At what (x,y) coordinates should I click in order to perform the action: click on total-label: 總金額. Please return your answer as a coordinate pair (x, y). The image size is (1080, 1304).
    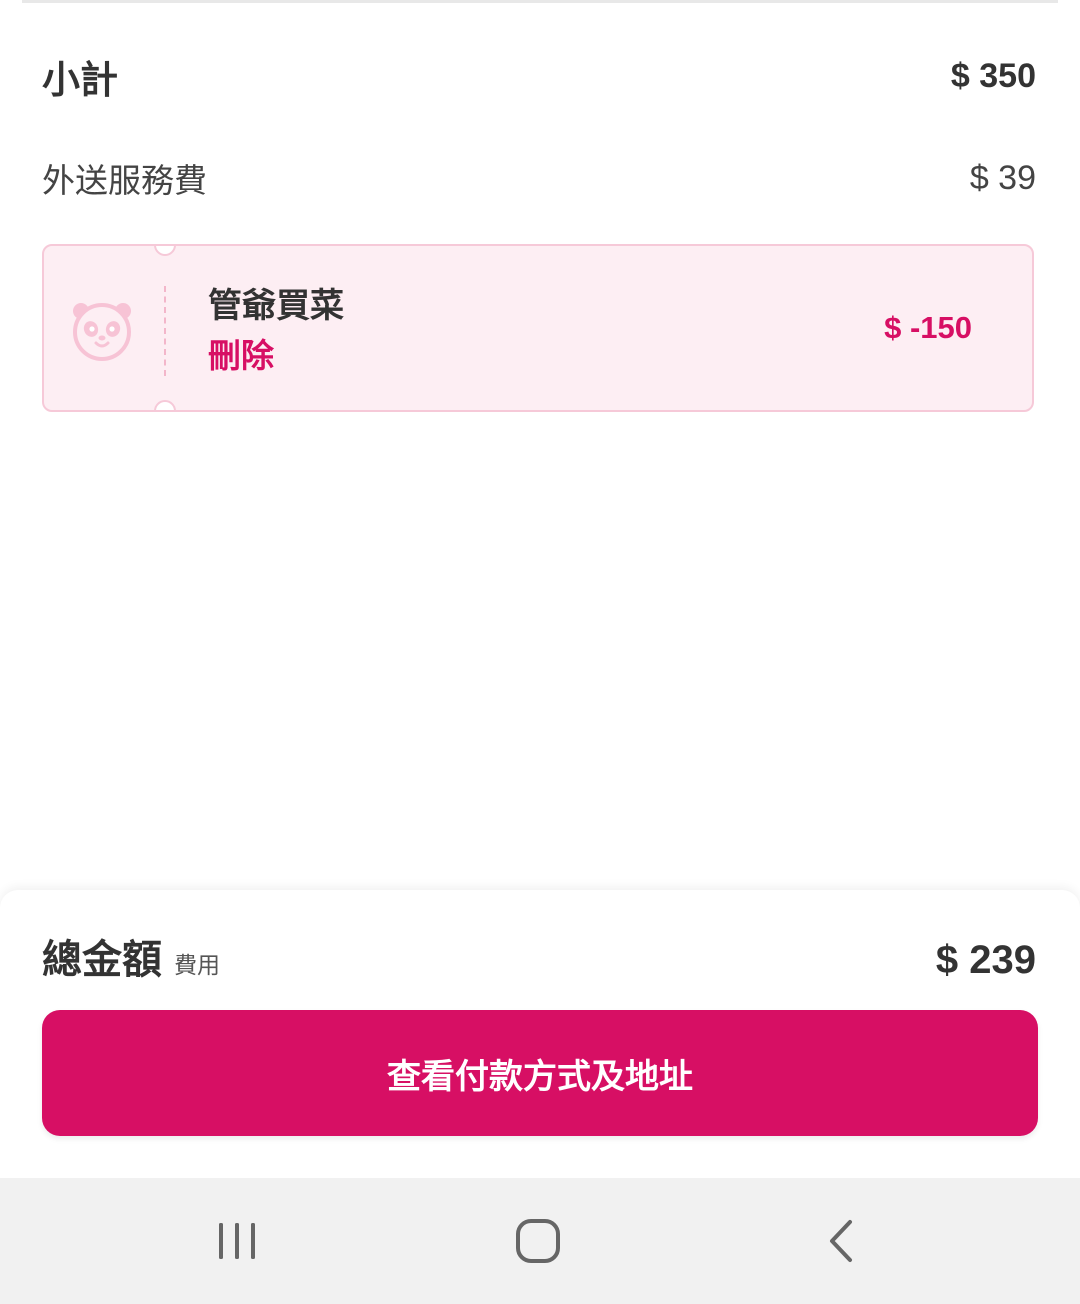
    Looking at the image, I should click on (102, 960).